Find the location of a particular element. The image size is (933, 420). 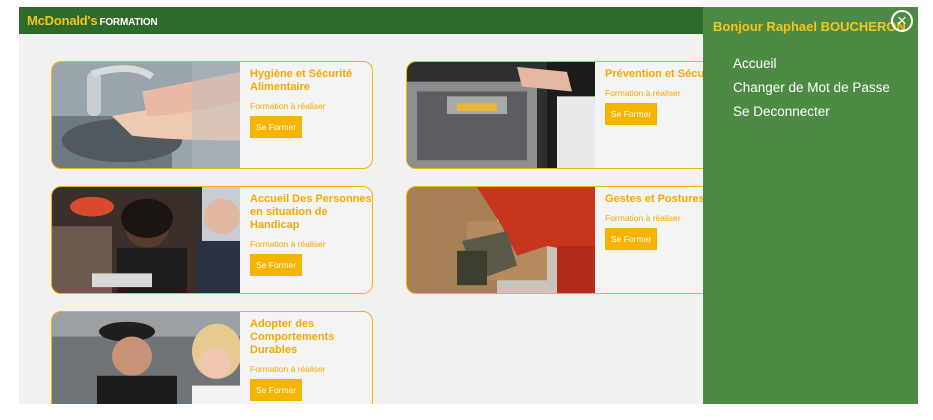

brand-logo: McDonald's FORMATION is located at coordinates (92, 20).